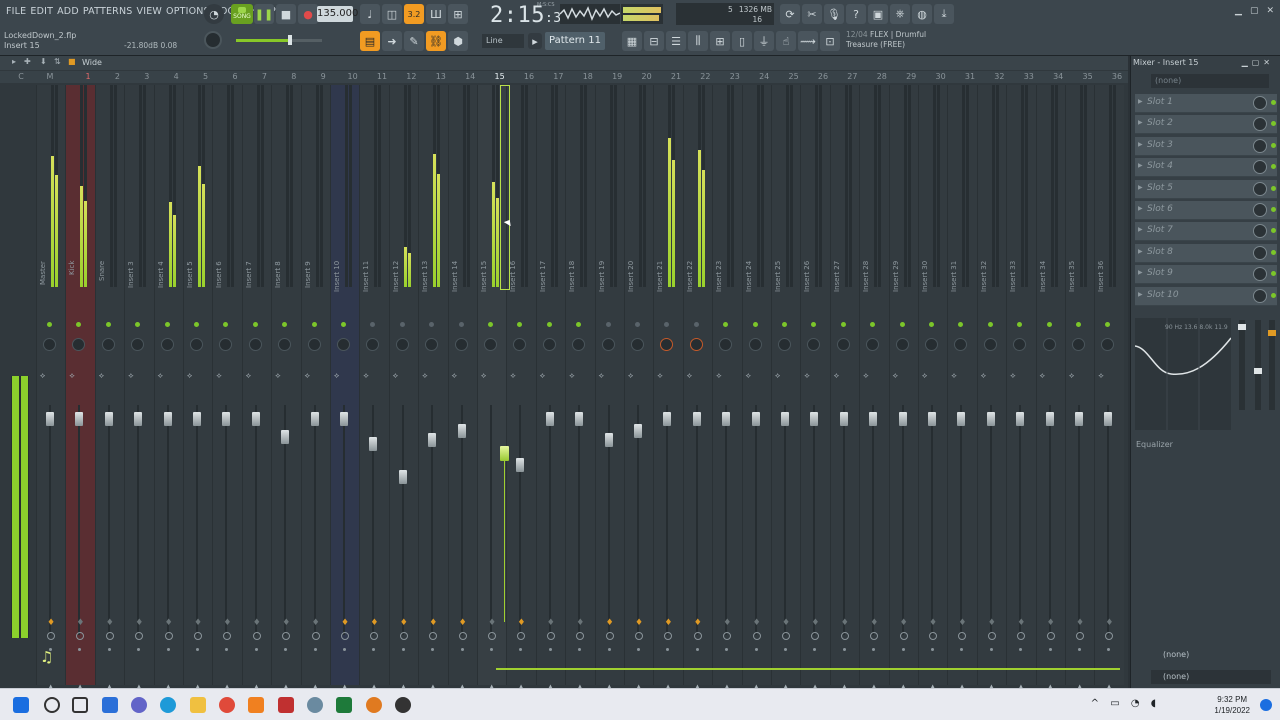 This screenshot has height=720, width=1280. What do you see at coordinates (1258, 365) in the screenshot?
I see `eq-band-slider` at bounding box center [1258, 365].